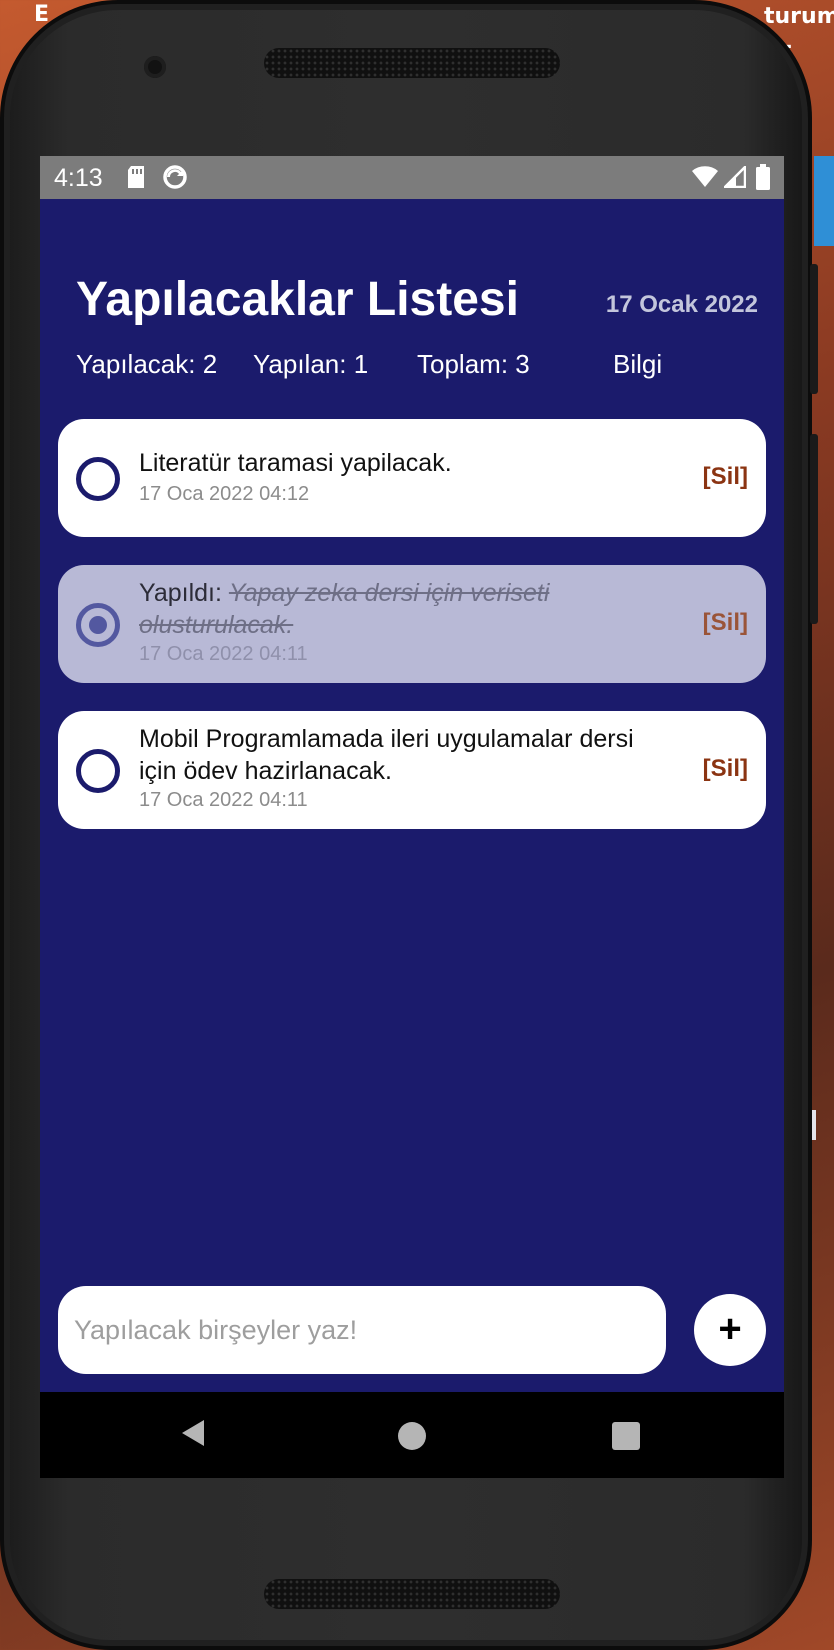  What do you see at coordinates (155, 67) in the screenshot?
I see `front-camera` at bounding box center [155, 67].